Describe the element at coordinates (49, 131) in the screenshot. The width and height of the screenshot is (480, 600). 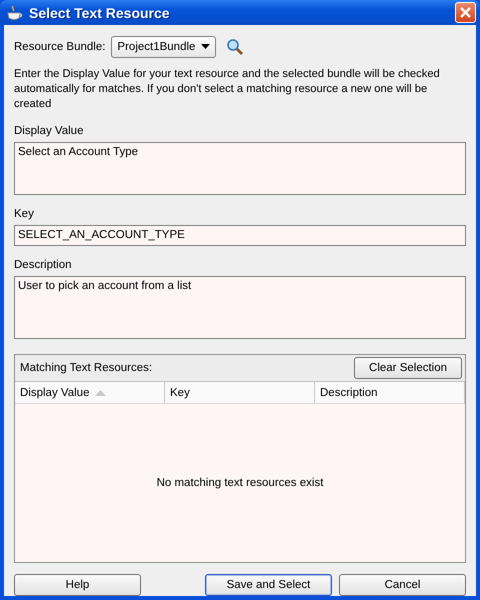
I see `field-label: Display Value` at that location.